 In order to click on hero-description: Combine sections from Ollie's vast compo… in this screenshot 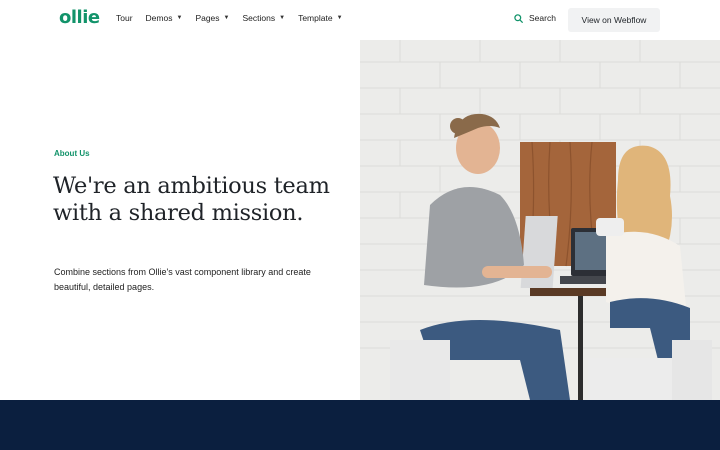, I will do `click(182, 279)`.